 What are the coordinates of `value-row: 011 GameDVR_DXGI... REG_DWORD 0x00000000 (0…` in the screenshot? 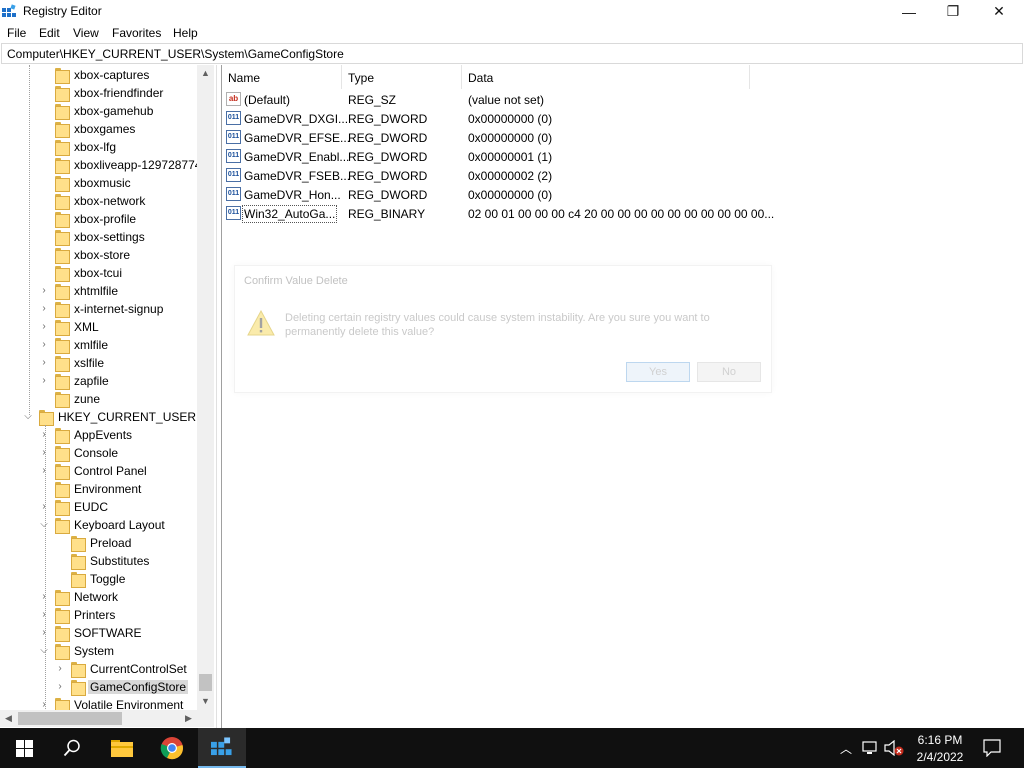 It's located at (502, 118).